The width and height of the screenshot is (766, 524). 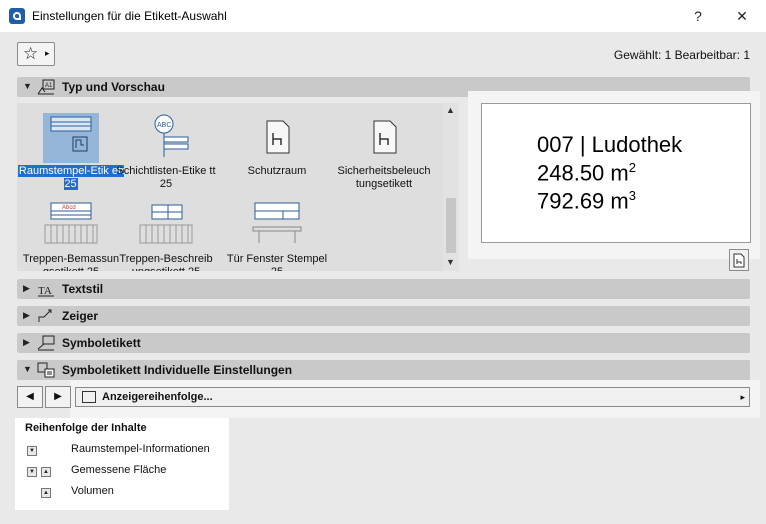 I want to click on panel-label: Typ und Vorschau, so click(x=113, y=87).